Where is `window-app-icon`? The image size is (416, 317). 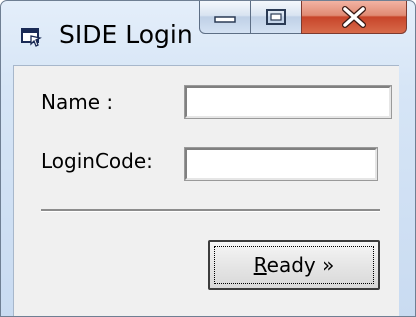 window-app-icon is located at coordinates (31, 37).